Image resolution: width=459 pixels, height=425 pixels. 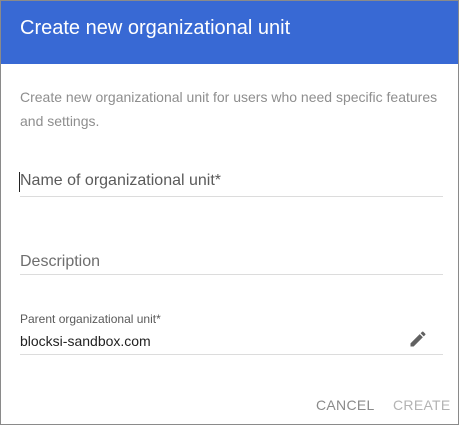 I want to click on name-field-underline, so click(x=231, y=196).